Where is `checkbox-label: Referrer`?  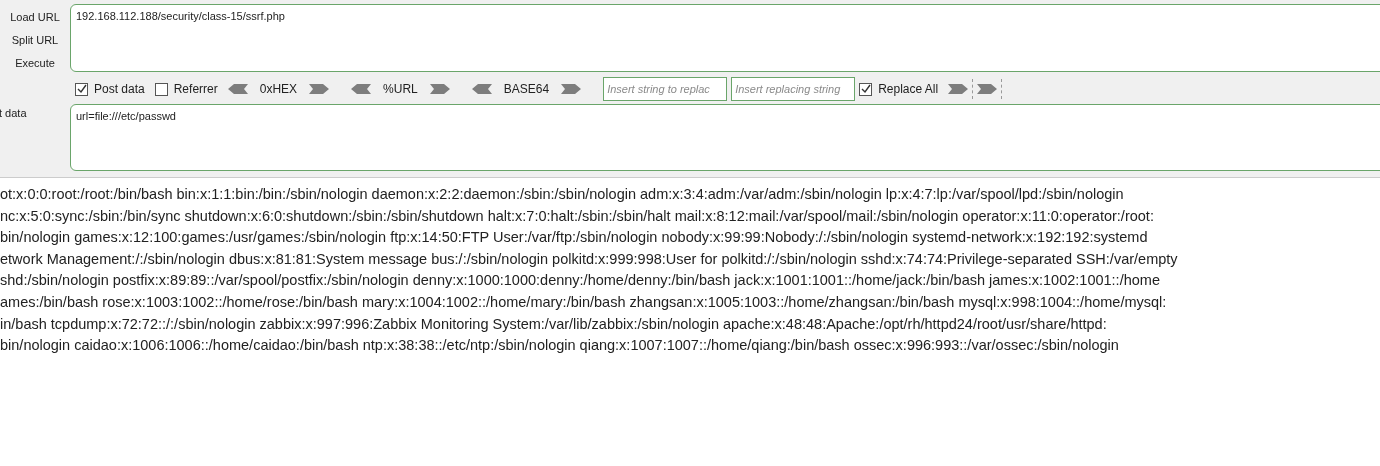
checkbox-label: Referrer is located at coordinates (195, 89).